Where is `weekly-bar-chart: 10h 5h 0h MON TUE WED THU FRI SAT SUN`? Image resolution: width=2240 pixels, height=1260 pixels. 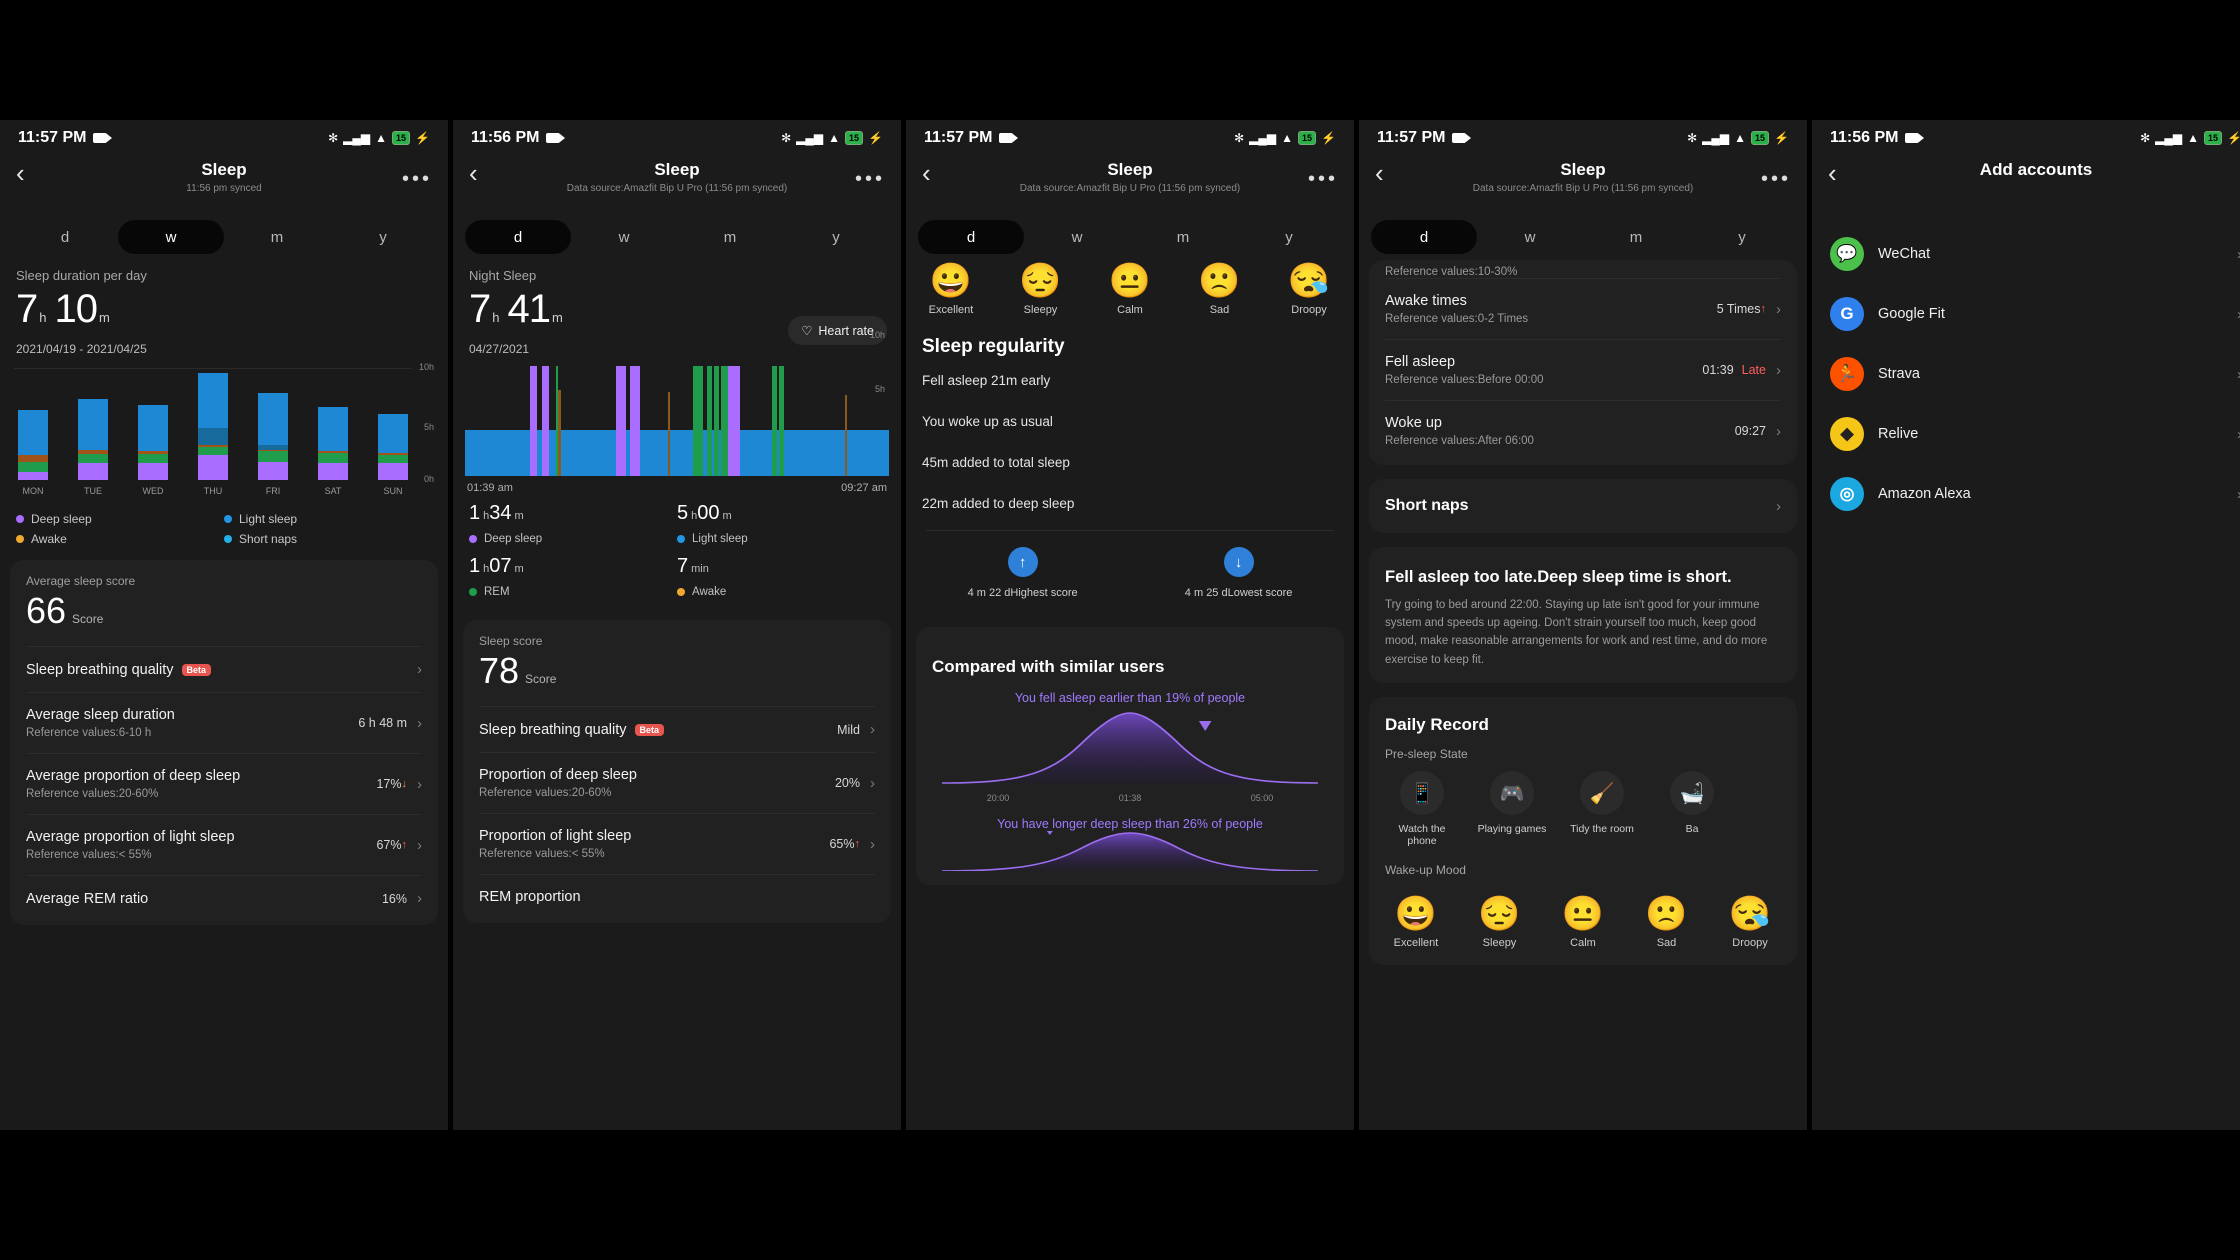 weekly-bar-chart: 10h 5h 0h MON TUE WED THU FRI SAT SUN is located at coordinates (224, 429).